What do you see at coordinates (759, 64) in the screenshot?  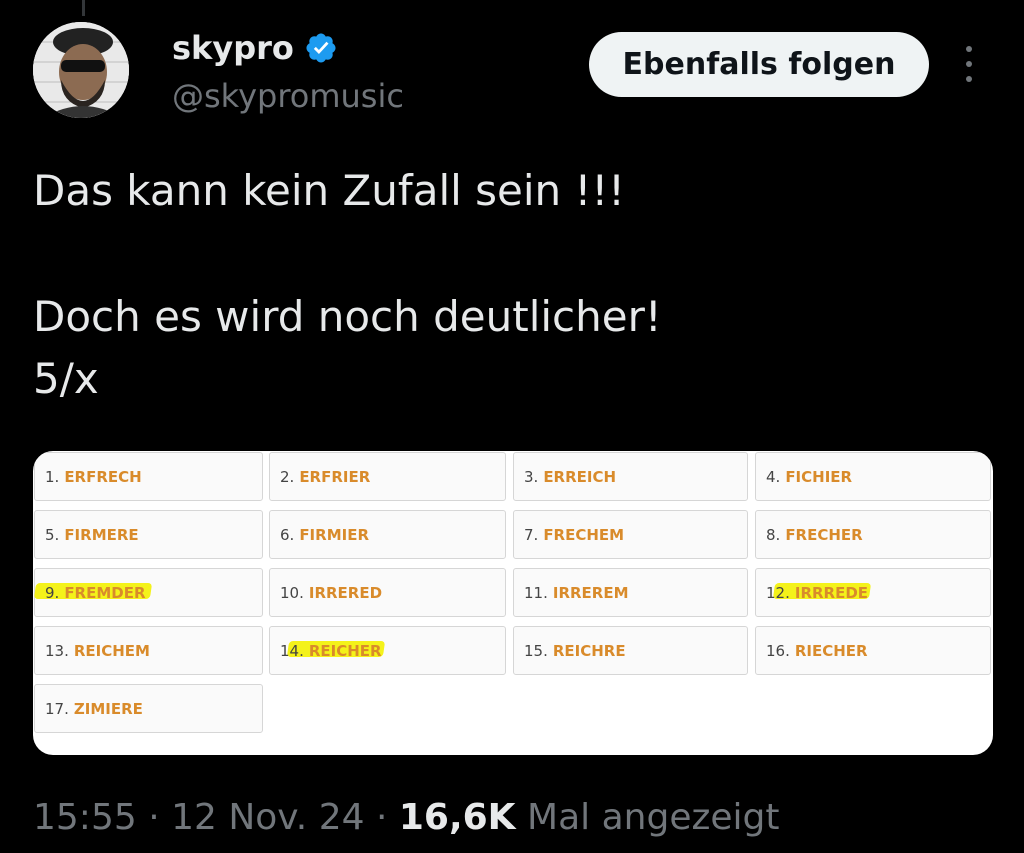 I see `follow-button: Ebenfalls folgen` at bounding box center [759, 64].